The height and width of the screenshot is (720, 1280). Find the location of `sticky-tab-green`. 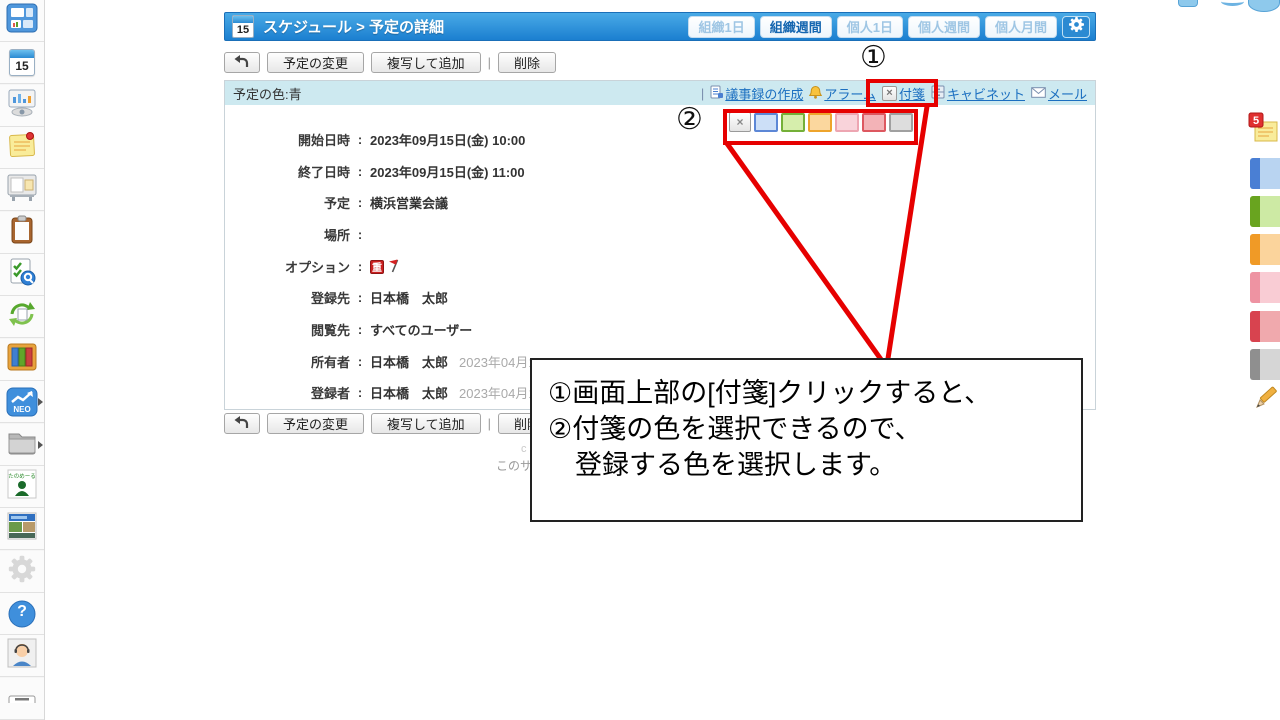

sticky-tab-green is located at coordinates (1265, 211).